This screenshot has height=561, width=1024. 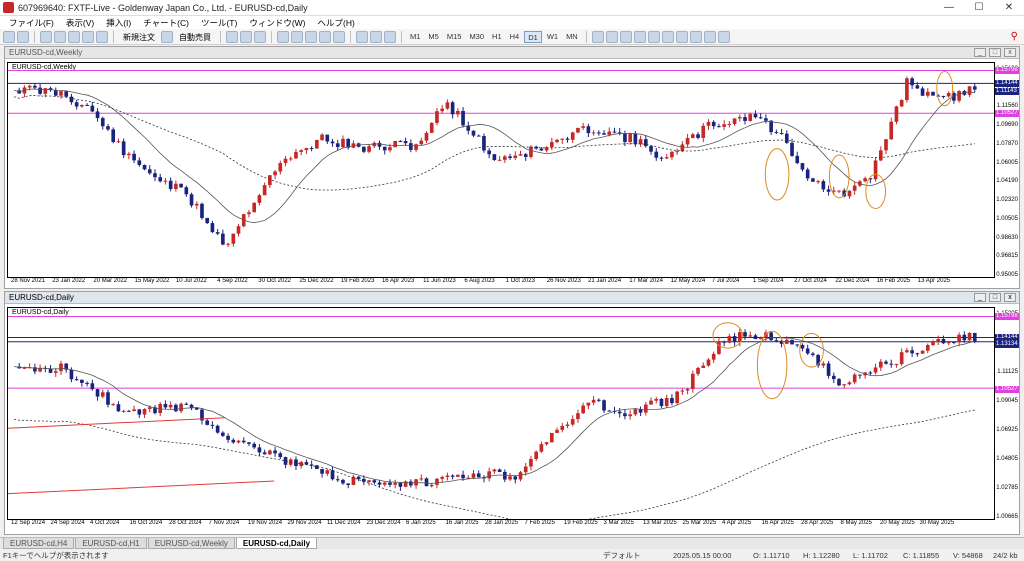 I want to click on zoom-out-icon, so click(x=297, y=36).